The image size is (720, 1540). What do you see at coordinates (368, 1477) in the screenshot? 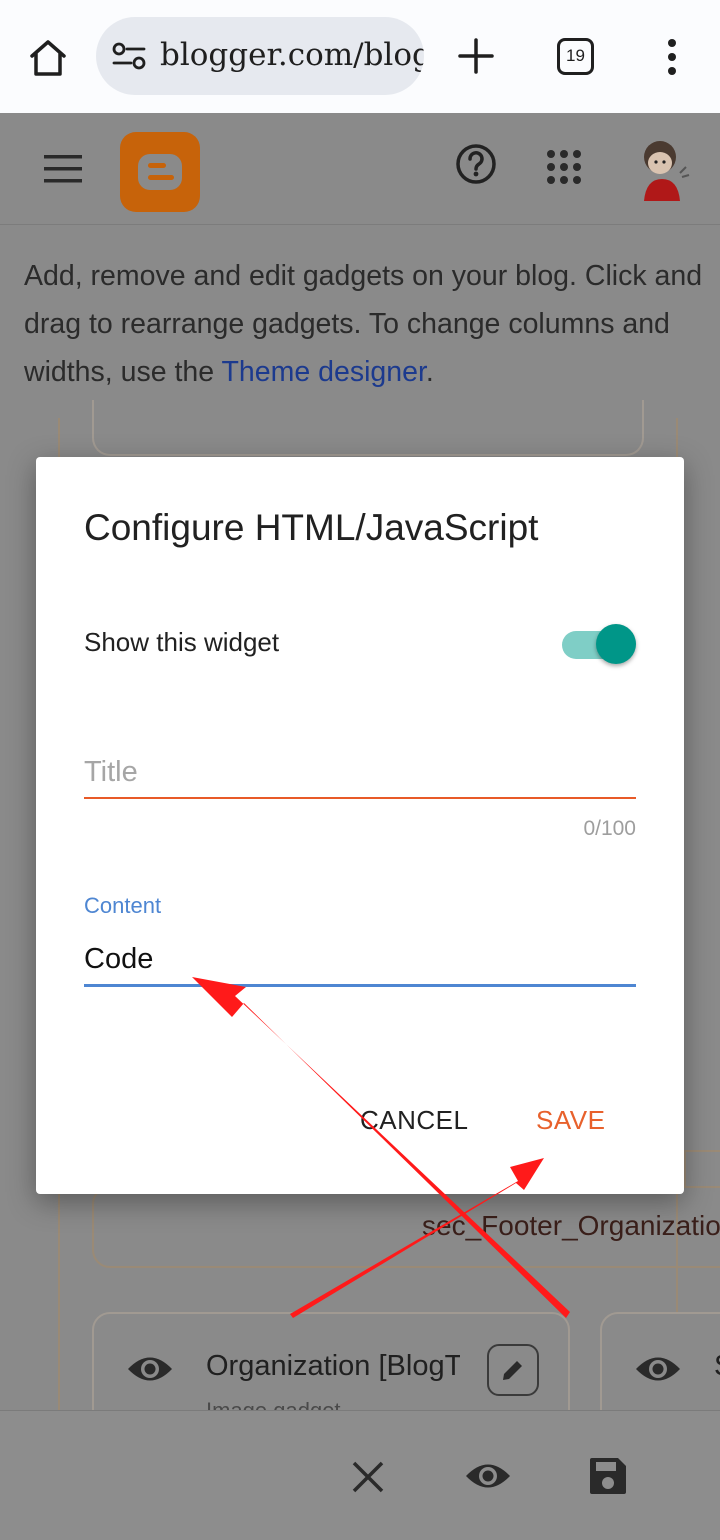
I see `close-icon` at bounding box center [368, 1477].